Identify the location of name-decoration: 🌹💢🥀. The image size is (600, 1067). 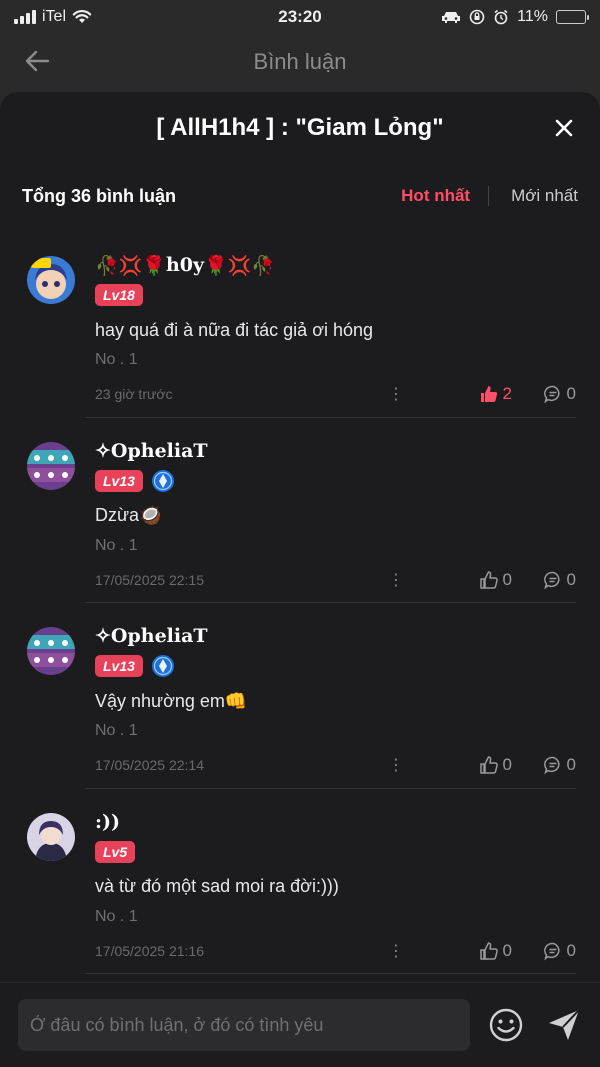
(240, 265).